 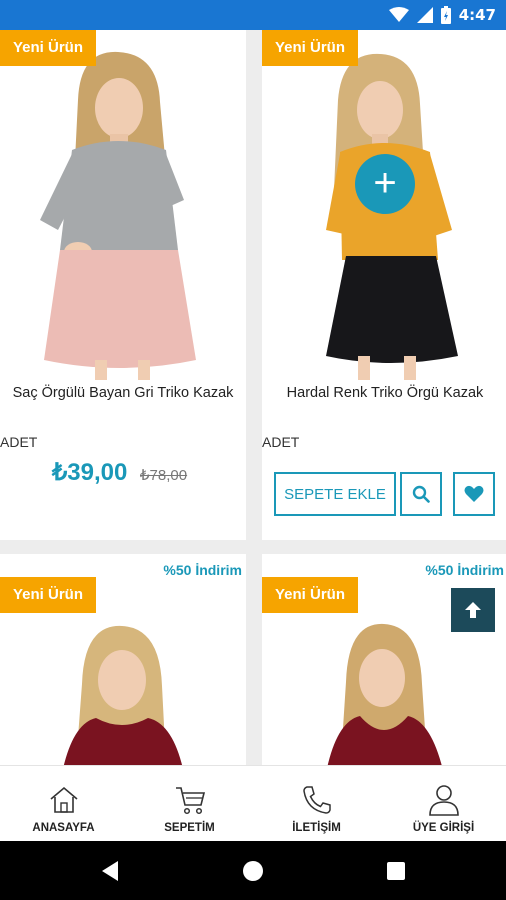 I want to click on add-plus-button: +, so click(x=385, y=184).